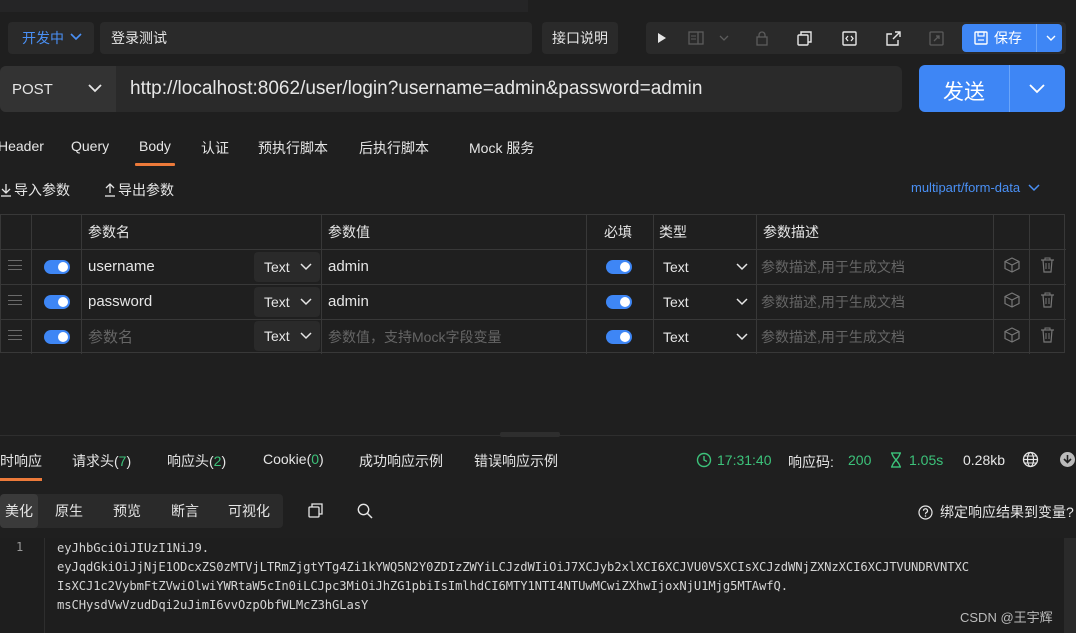  Describe the element at coordinates (1067, 461) in the screenshot. I see `download-icon` at that location.